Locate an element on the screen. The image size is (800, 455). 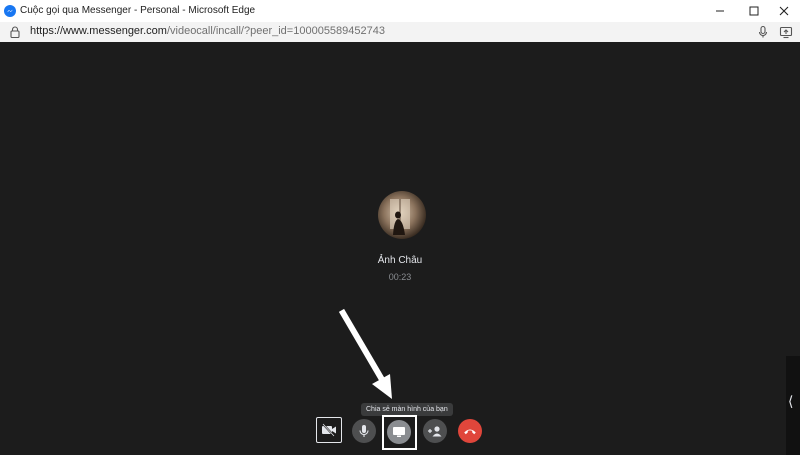
minimize-icon is located at coordinates (720, 11).